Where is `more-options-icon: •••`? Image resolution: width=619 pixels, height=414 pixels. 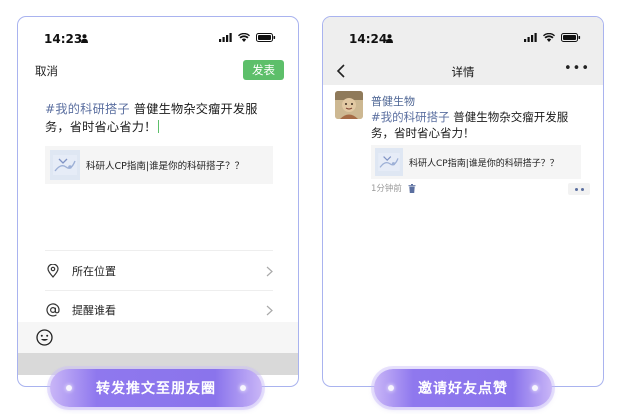 more-options-icon: ••• is located at coordinates (577, 68).